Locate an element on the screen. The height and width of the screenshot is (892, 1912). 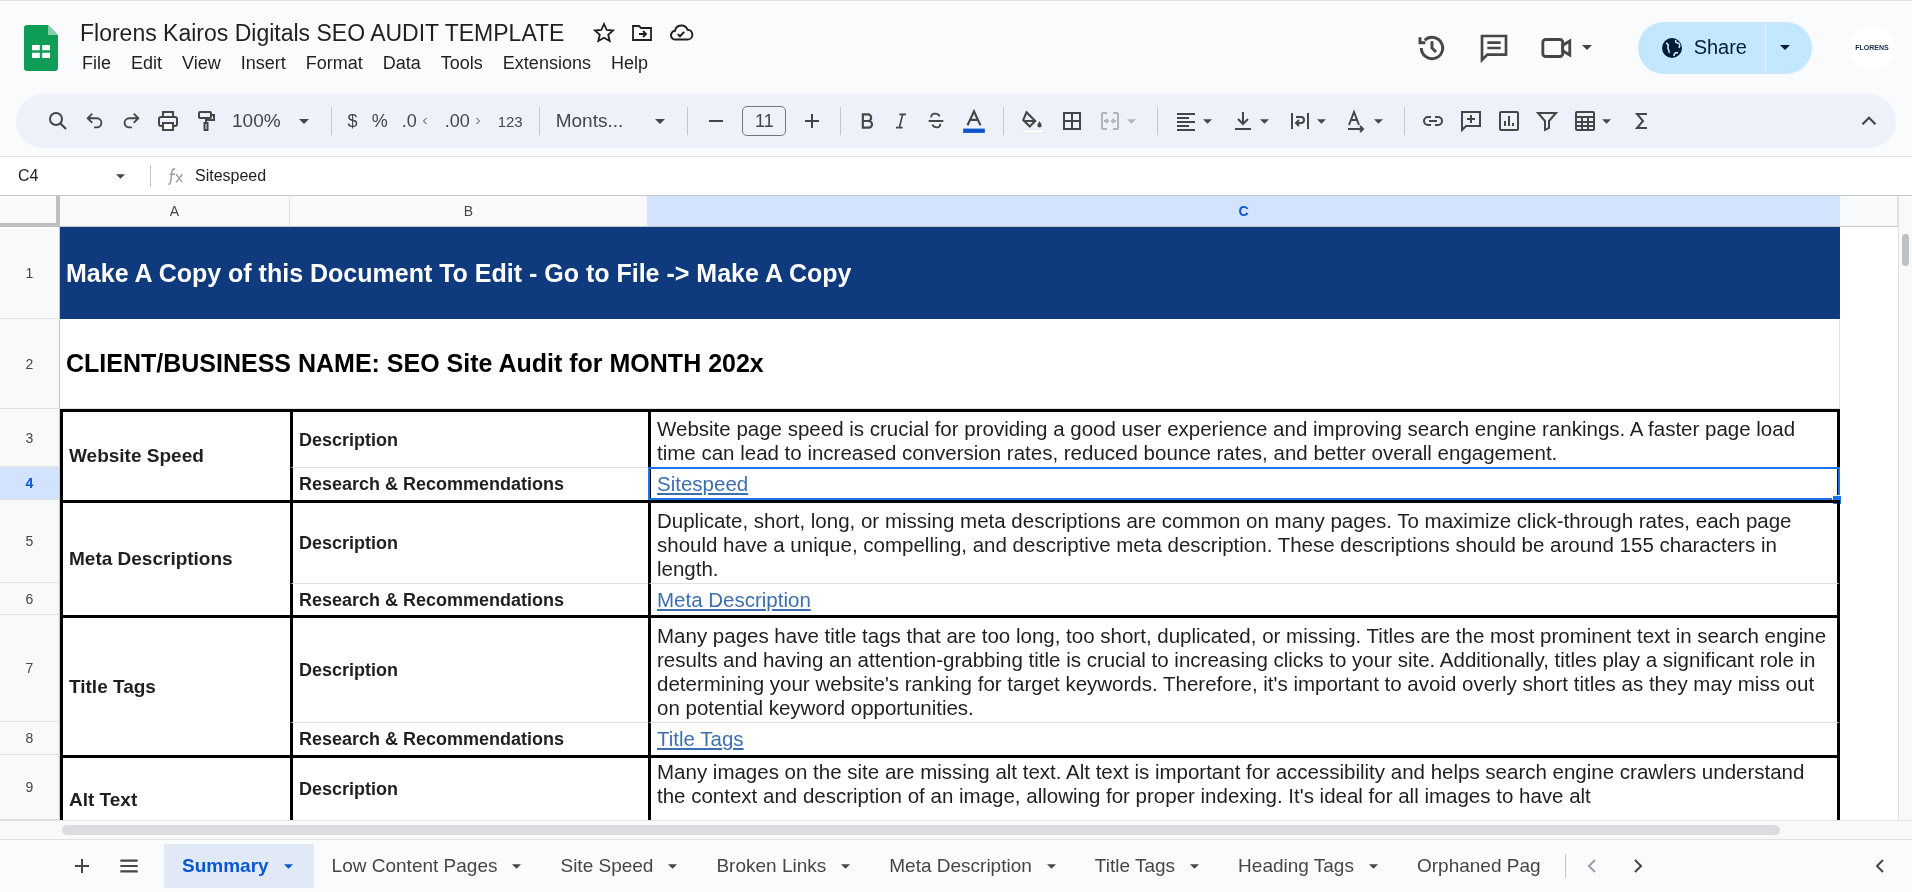
table-cell: Meta Descriptions is located at coordinates (175, 557).